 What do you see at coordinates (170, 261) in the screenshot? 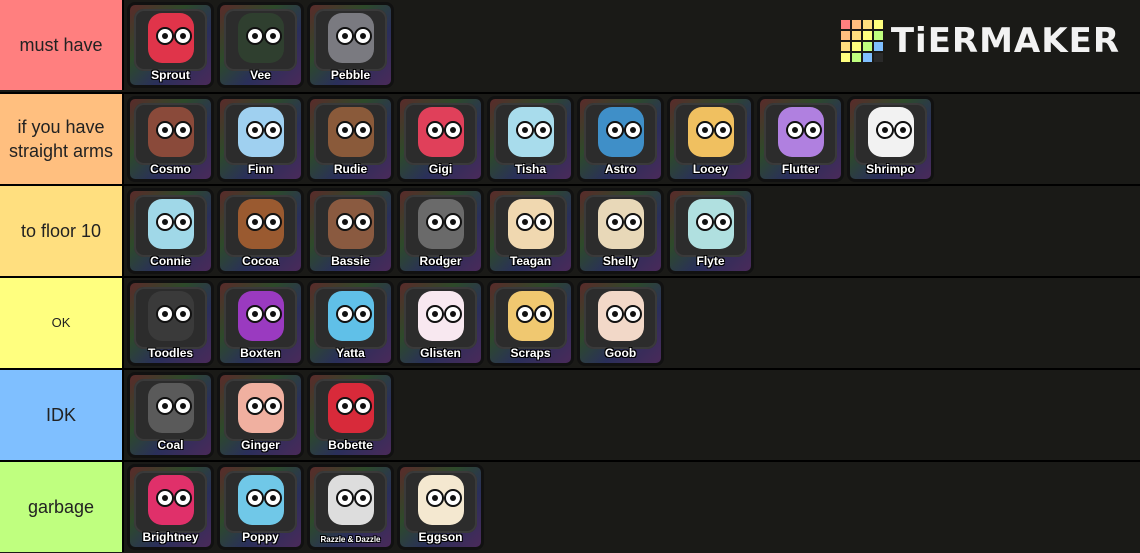
I see `character-name: Connie` at bounding box center [170, 261].